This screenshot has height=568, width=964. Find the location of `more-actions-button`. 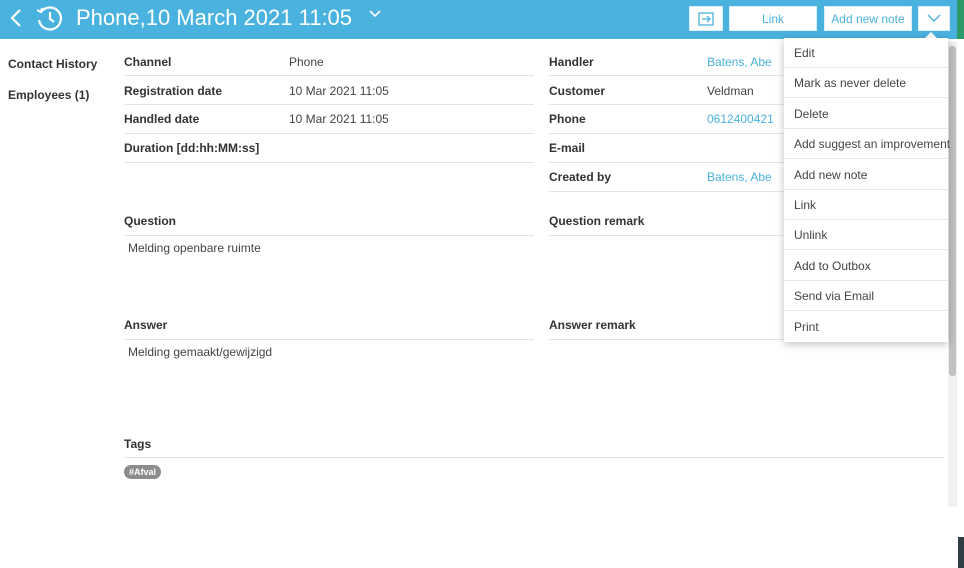

more-actions-button is located at coordinates (934, 18).